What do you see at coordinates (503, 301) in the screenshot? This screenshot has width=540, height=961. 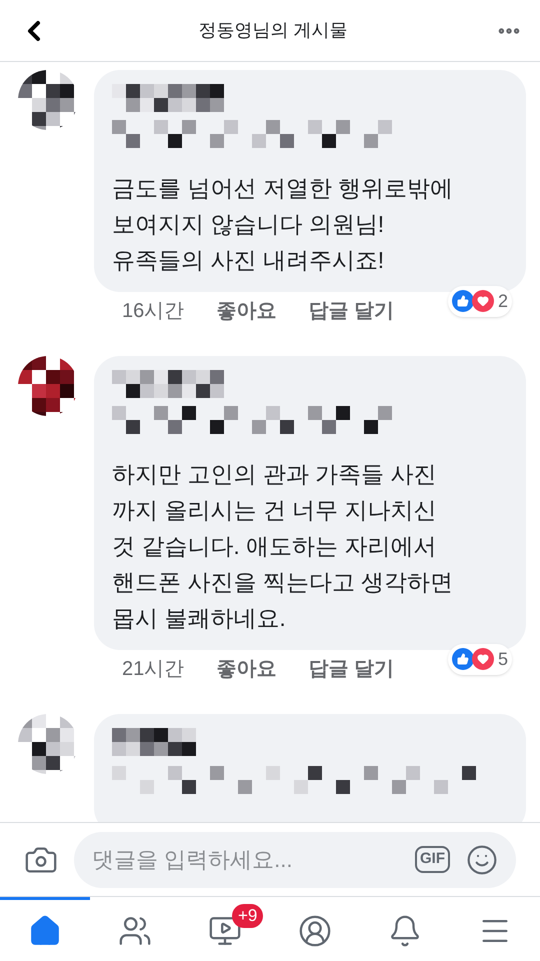 I see `reaction-count: 2` at bounding box center [503, 301].